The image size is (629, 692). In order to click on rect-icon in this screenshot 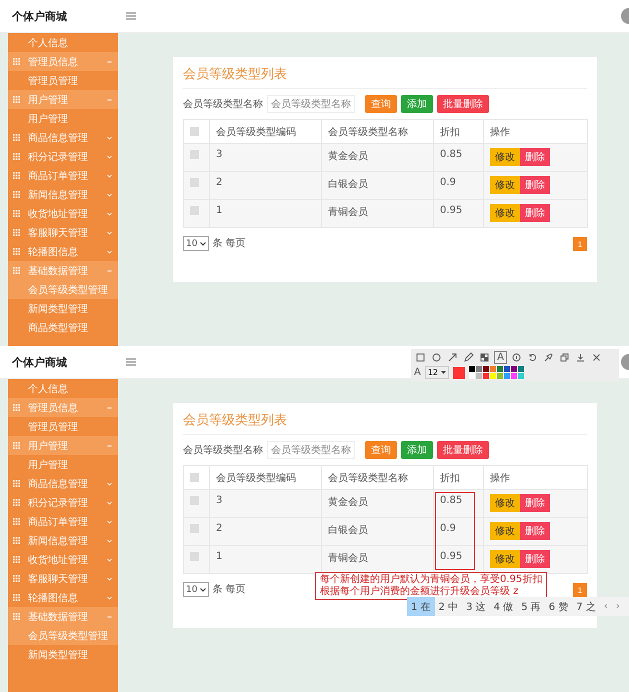, I will do `click(420, 357)`.